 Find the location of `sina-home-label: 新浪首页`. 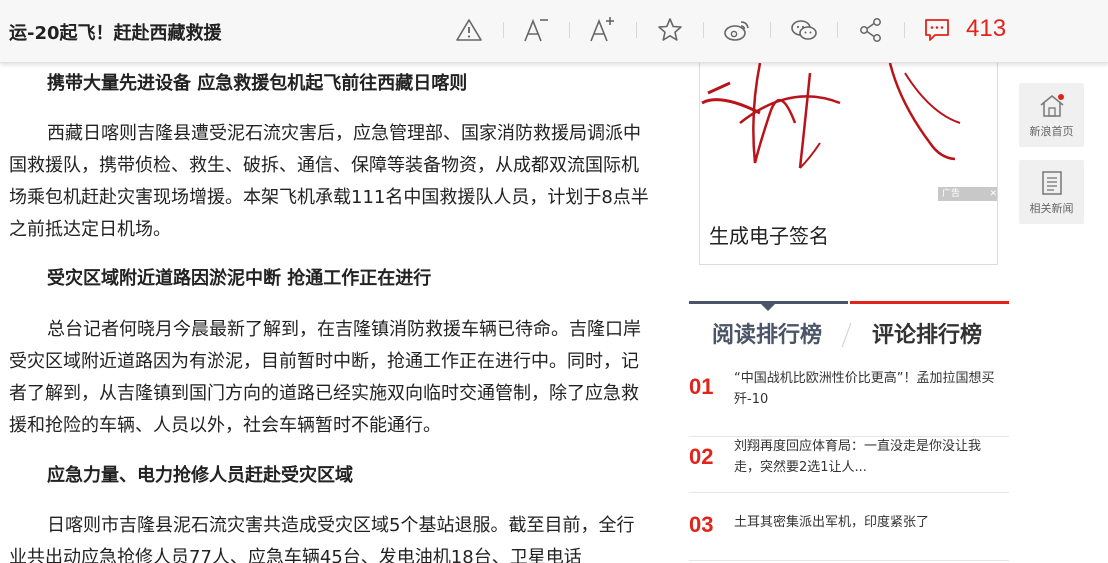

sina-home-label: 新浪首页 is located at coordinates (1051, 131).